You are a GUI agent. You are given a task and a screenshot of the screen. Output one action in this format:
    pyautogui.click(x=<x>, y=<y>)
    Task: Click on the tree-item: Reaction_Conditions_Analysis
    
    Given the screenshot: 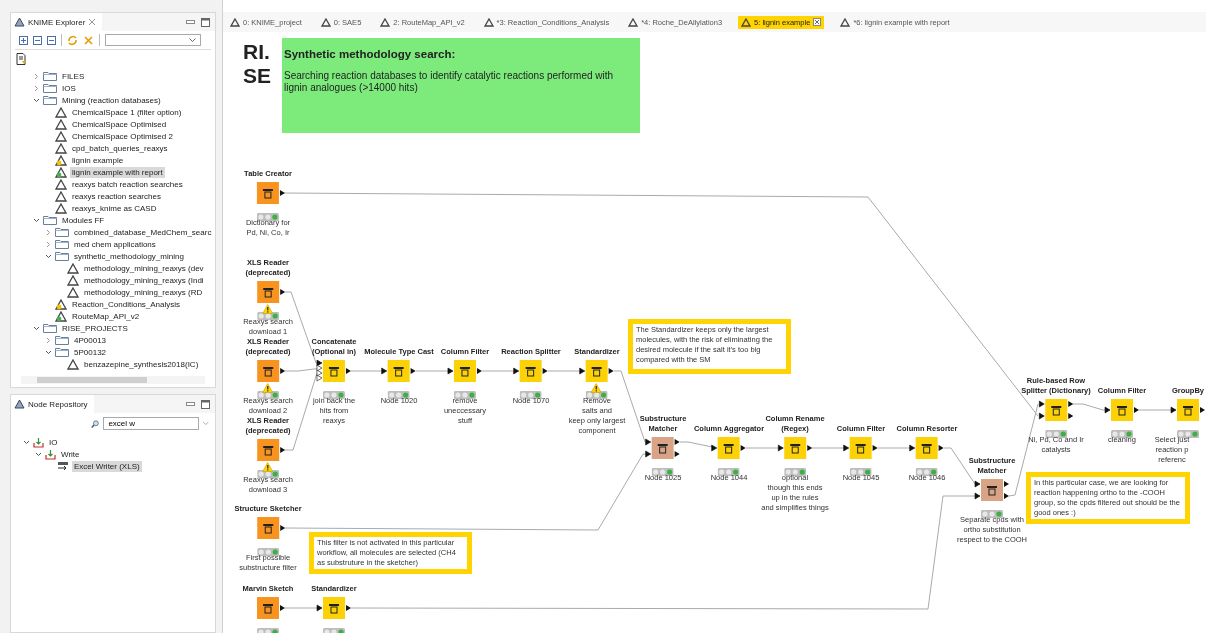 What is the action you would take?
    pyautogui.click(x=126, y=304)
    